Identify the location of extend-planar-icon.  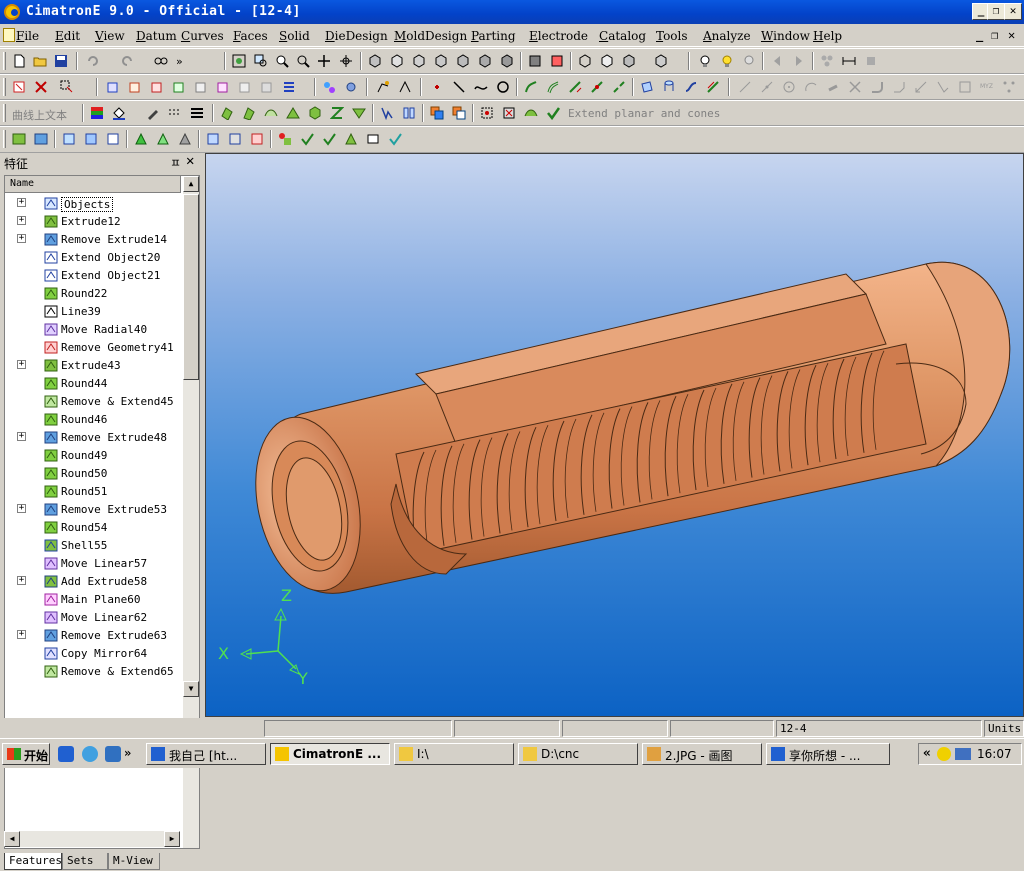
(553, 113).